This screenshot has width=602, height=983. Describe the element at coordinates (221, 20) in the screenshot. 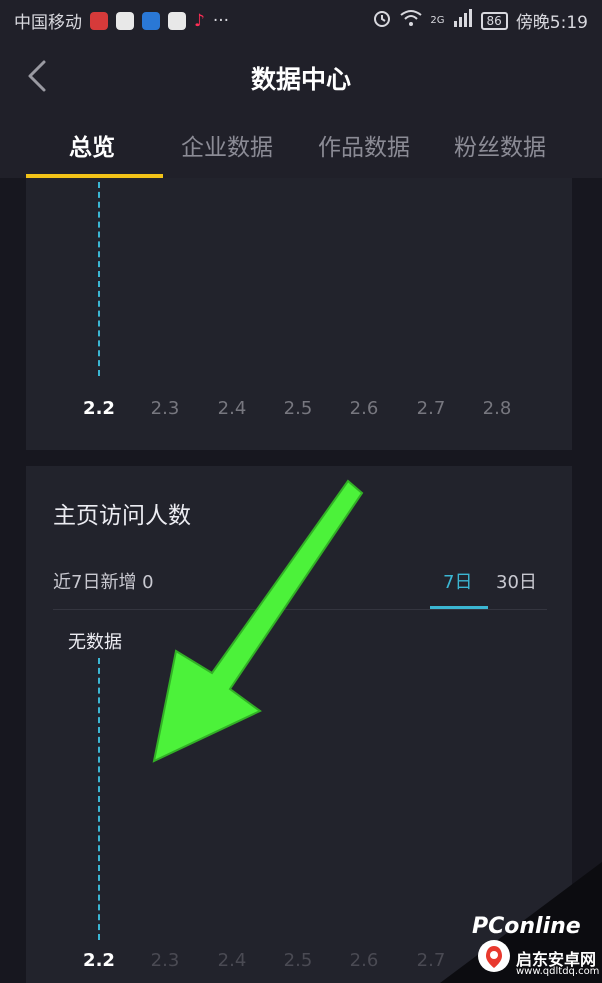

I see `more-notifications-icon: ···` at that location.